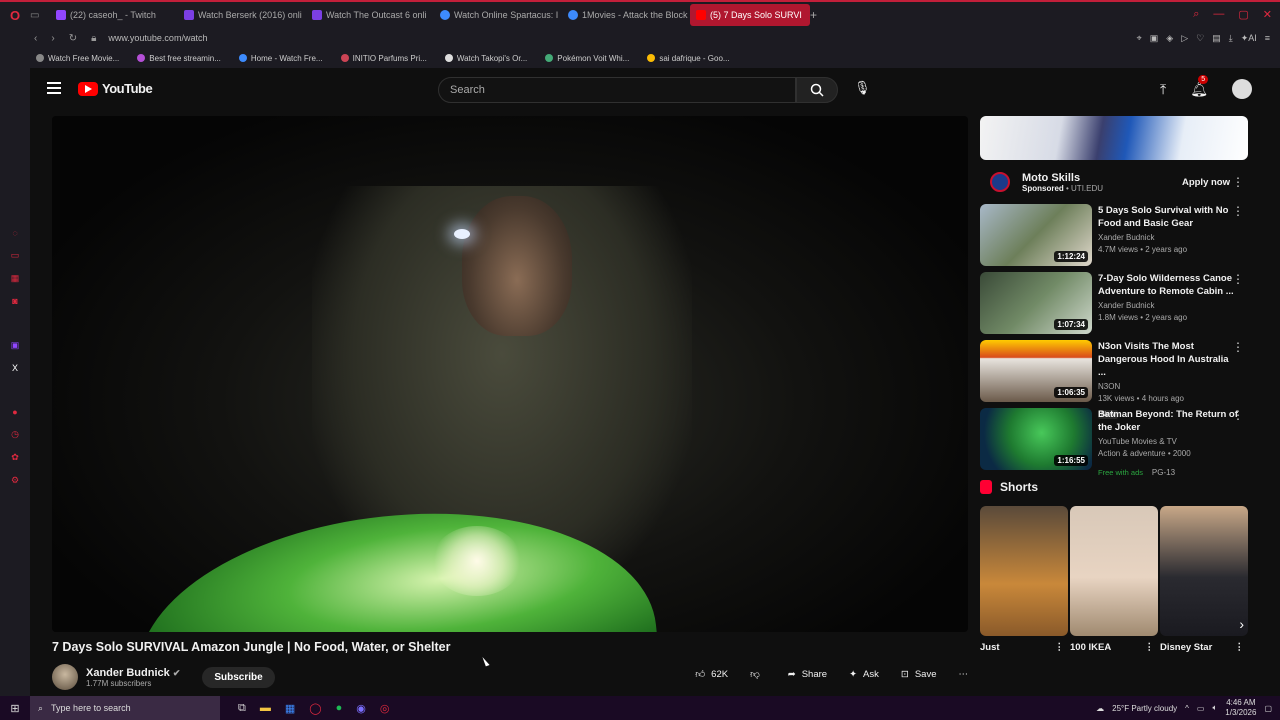 This screenshot has width=1280, height=720. I want to click on clock: 4:46 AM 1/3/2026, so click(1240, 708).